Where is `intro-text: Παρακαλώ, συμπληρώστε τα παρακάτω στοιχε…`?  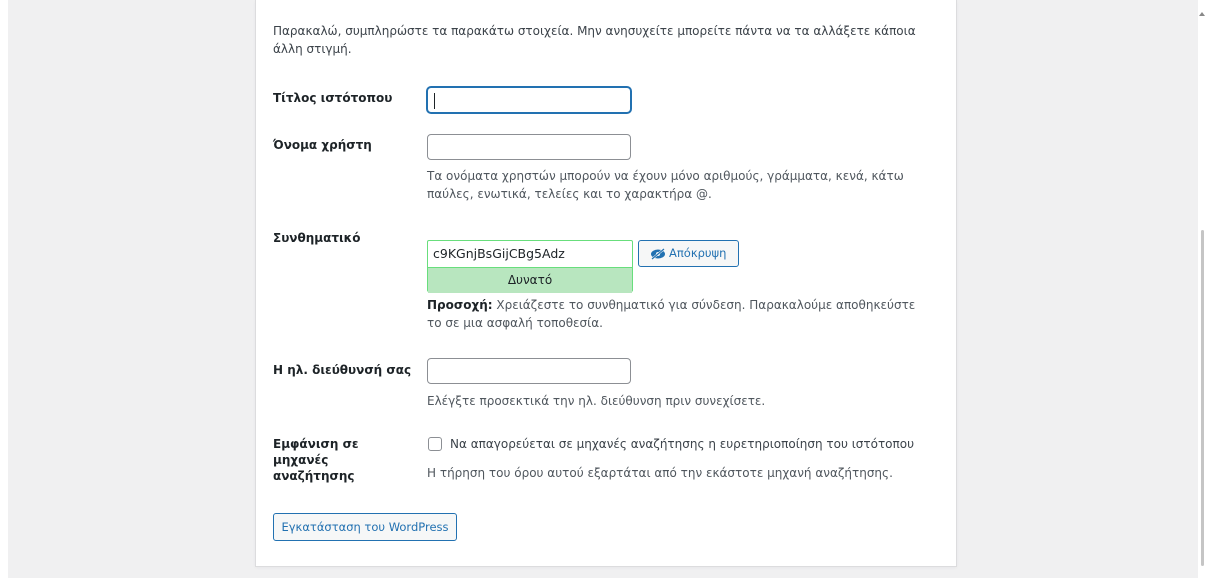
intro-text: Παρακαλώ, συμπληρώστε τα παρακάτω στοιχε… is located at coordinates (594, 40).